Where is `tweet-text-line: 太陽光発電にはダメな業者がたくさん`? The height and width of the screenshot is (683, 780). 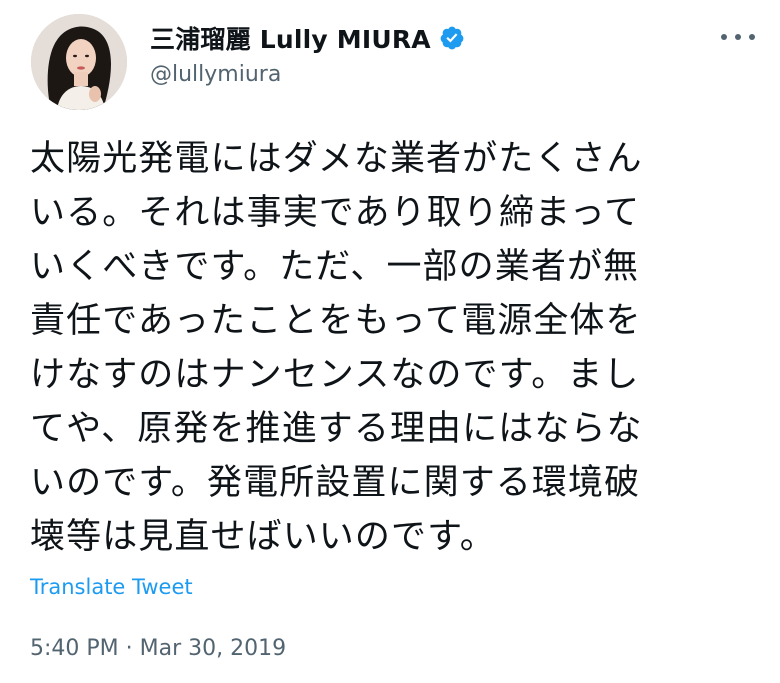
tweet-text-line: 太陽光発電にはダメな業者がたくさん is located at coordinates (336, 159).